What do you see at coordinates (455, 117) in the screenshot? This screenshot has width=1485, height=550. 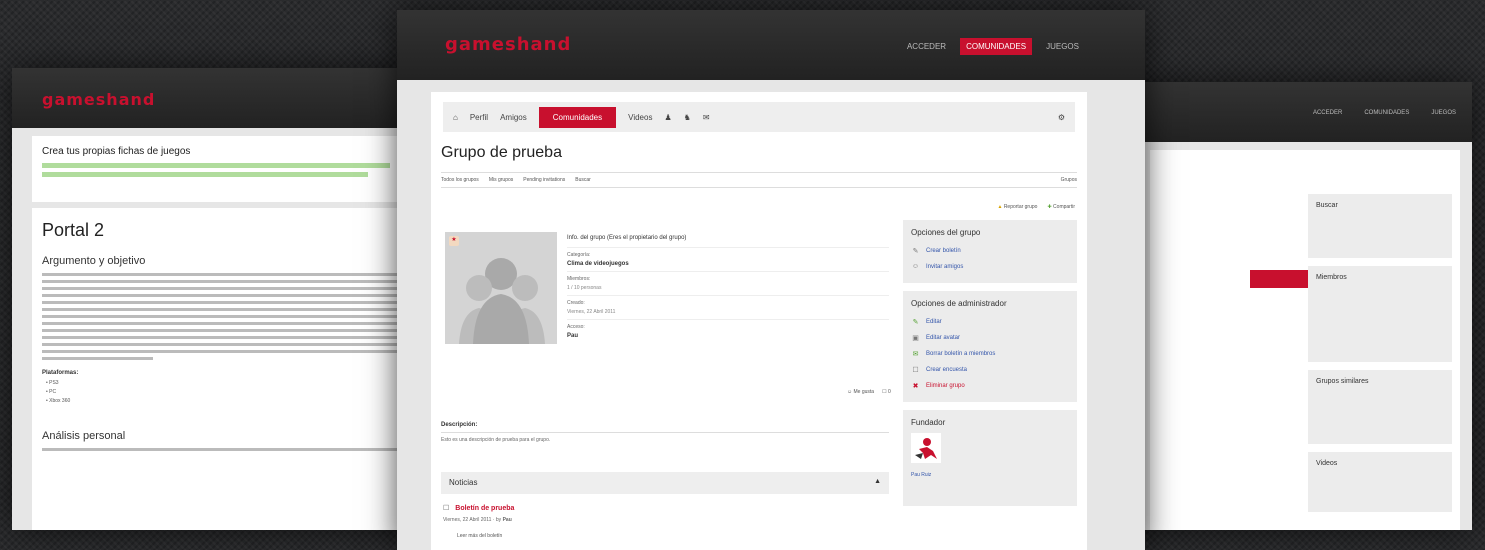 I see `home-icon: ⌂` at bounding box center [455, 117].